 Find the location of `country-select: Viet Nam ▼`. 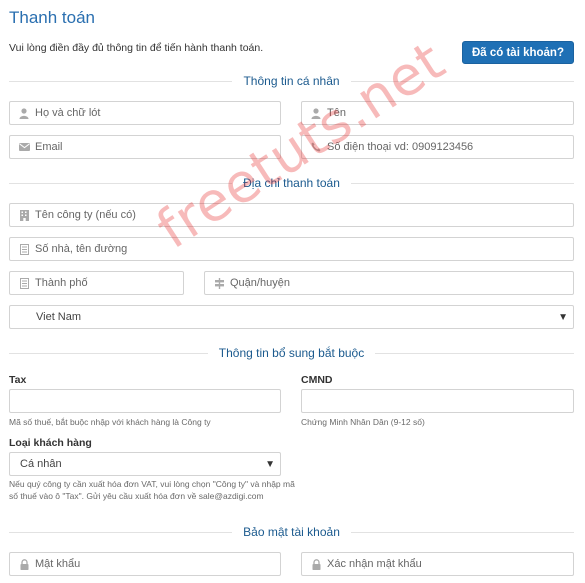

country-select: Viet Nam ▼ is located at coordinates (291, 317).